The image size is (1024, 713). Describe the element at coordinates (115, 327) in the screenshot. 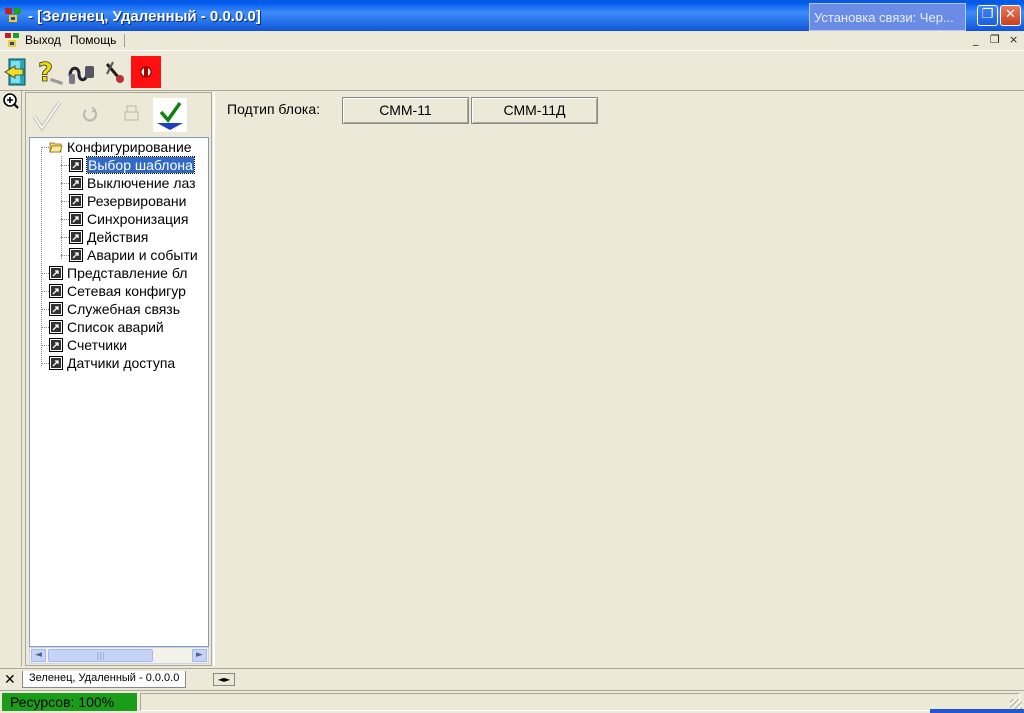

I see `tree-node-label: Список аварий` at that location.